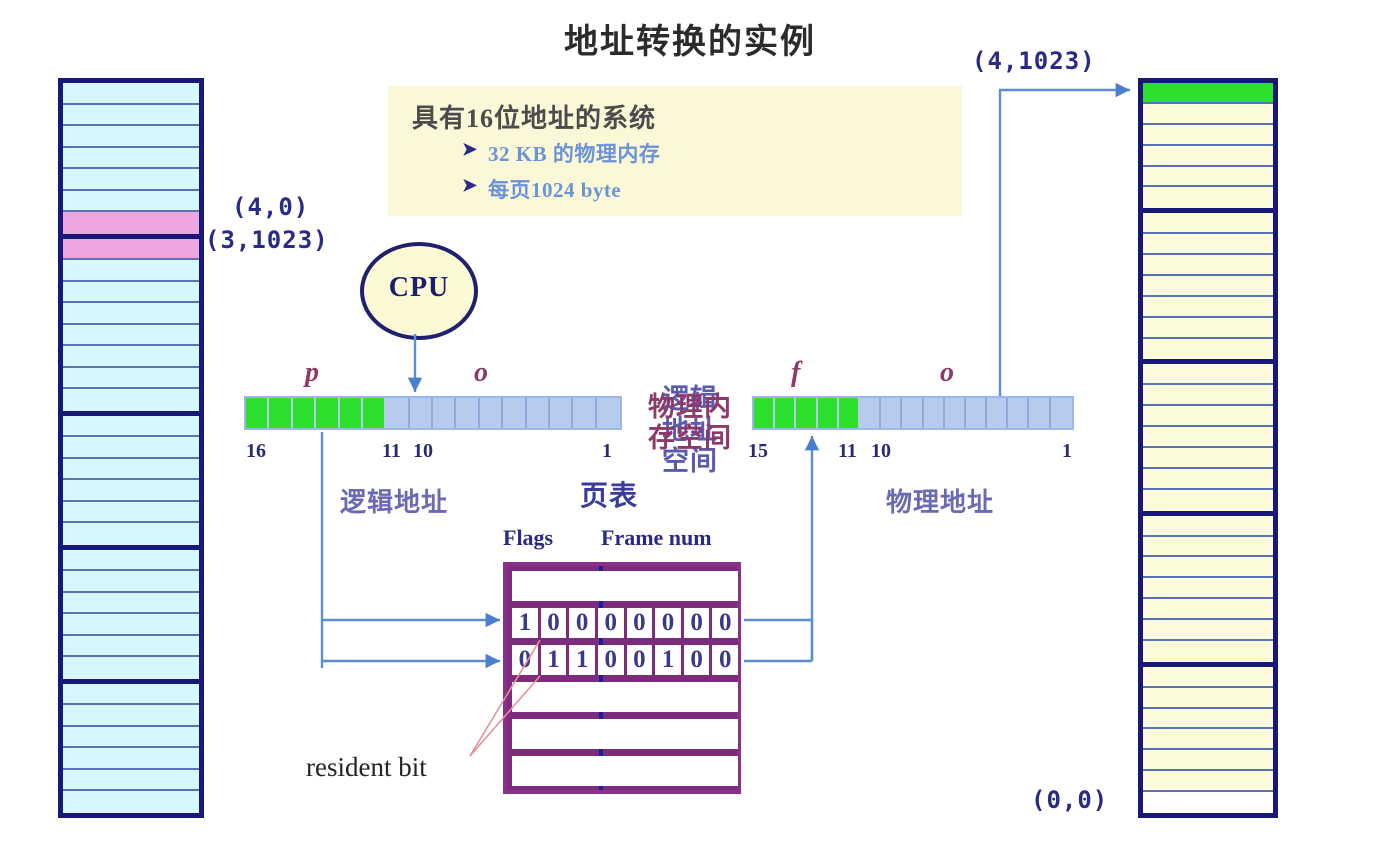 Image resolution: width=1380 pixels, height=844 pixels. What do you see at coordinates (690, 423) in the screenshot?
I see `physical-memory-space-label: 物理内 存空间` at bounding box center [690, 423].